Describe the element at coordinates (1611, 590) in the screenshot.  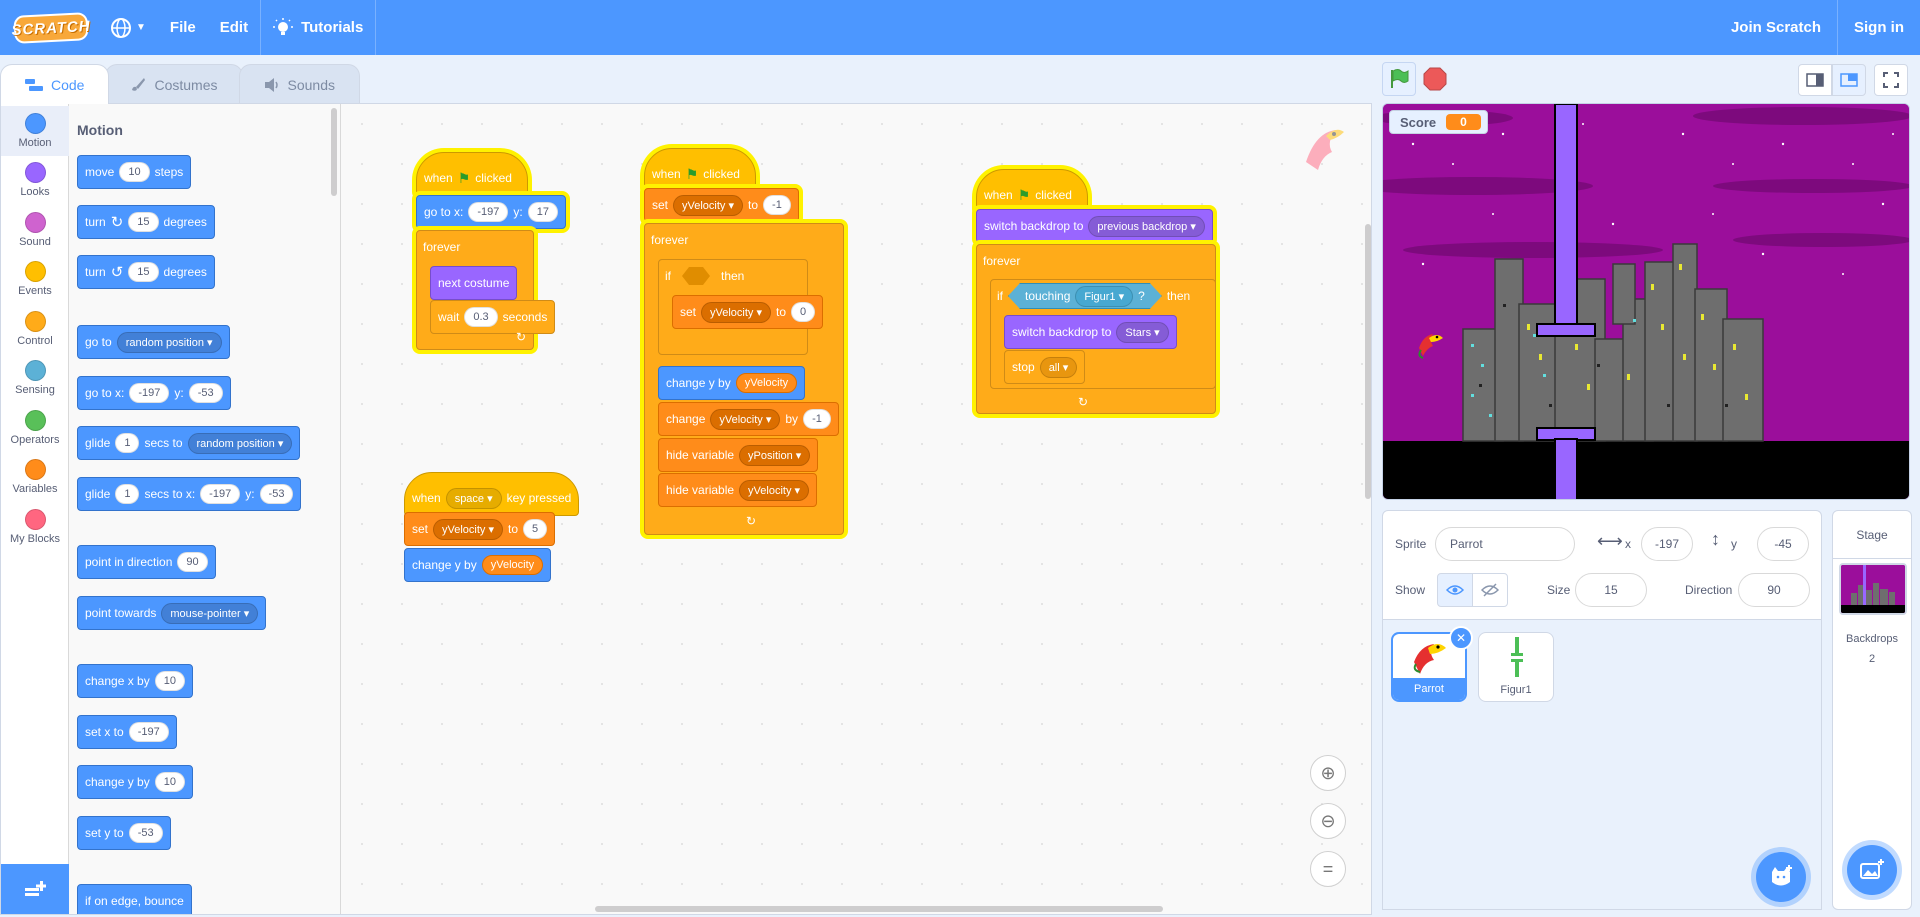
I see `size-input: 15` at that location.